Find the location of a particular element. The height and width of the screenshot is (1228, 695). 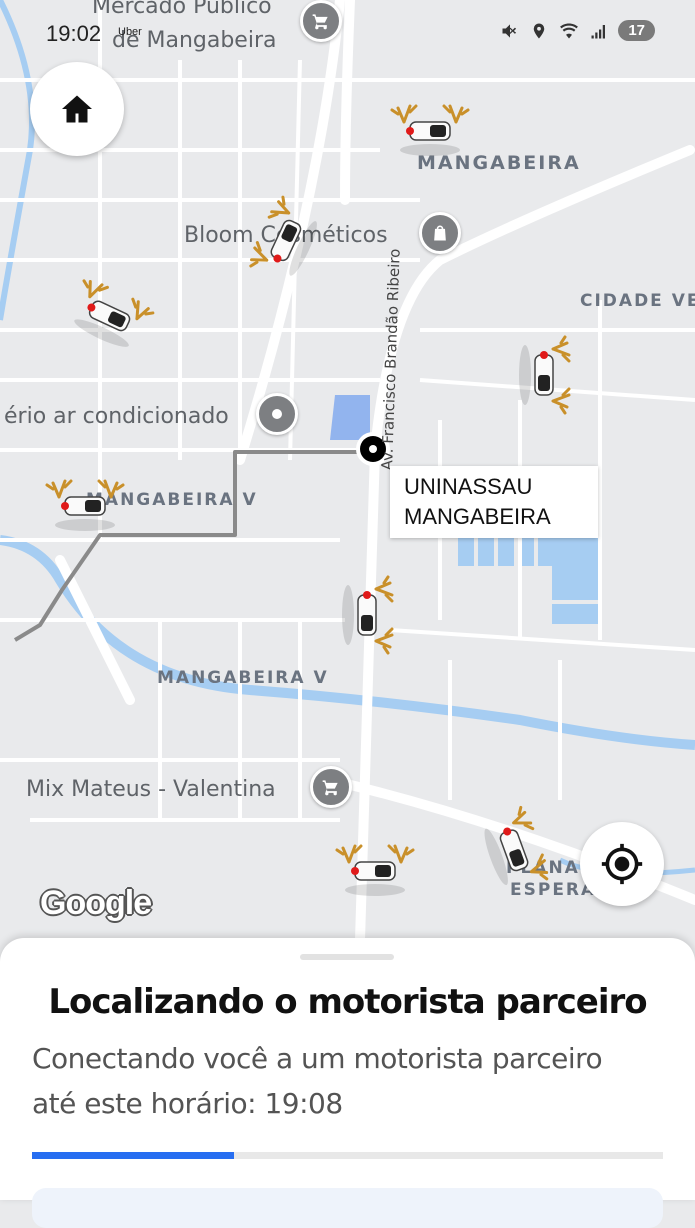

destination-line1: UNINASSAU is located at coordinates (468, 486).